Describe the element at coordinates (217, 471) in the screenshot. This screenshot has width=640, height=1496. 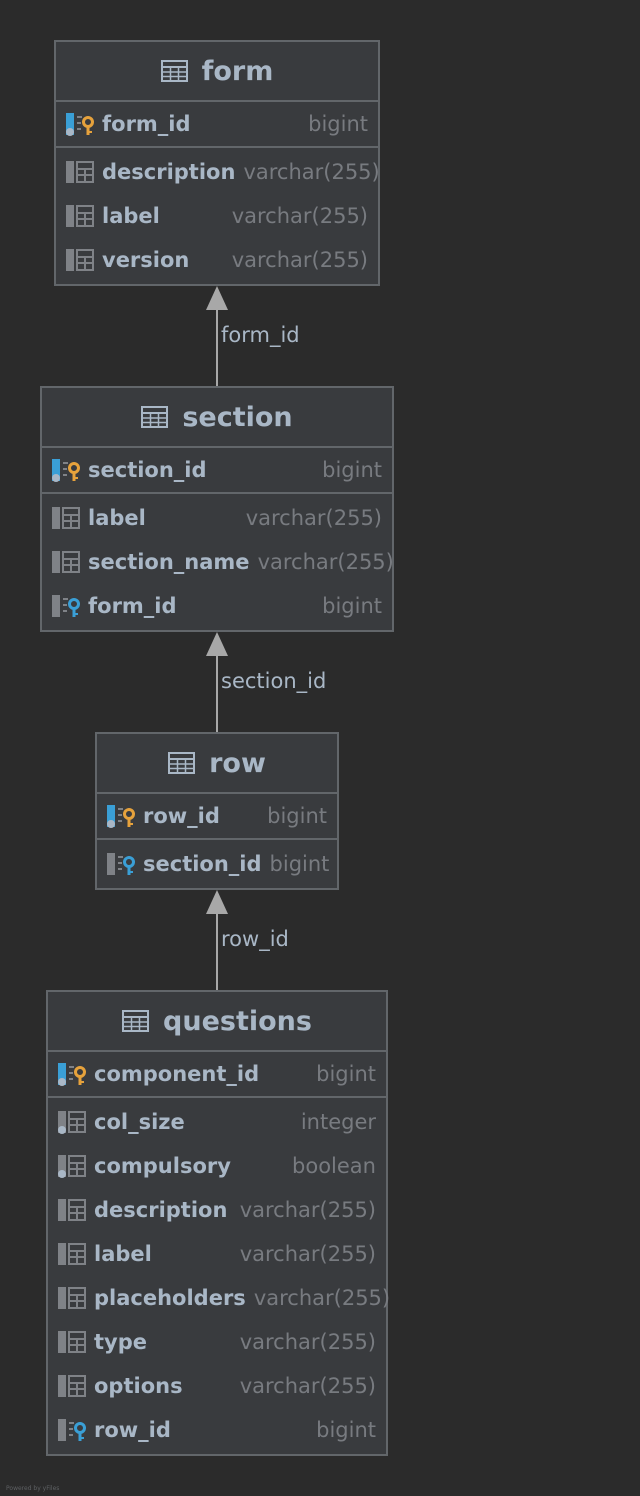
I see `primary-key-row: section_id bigint` at that location.